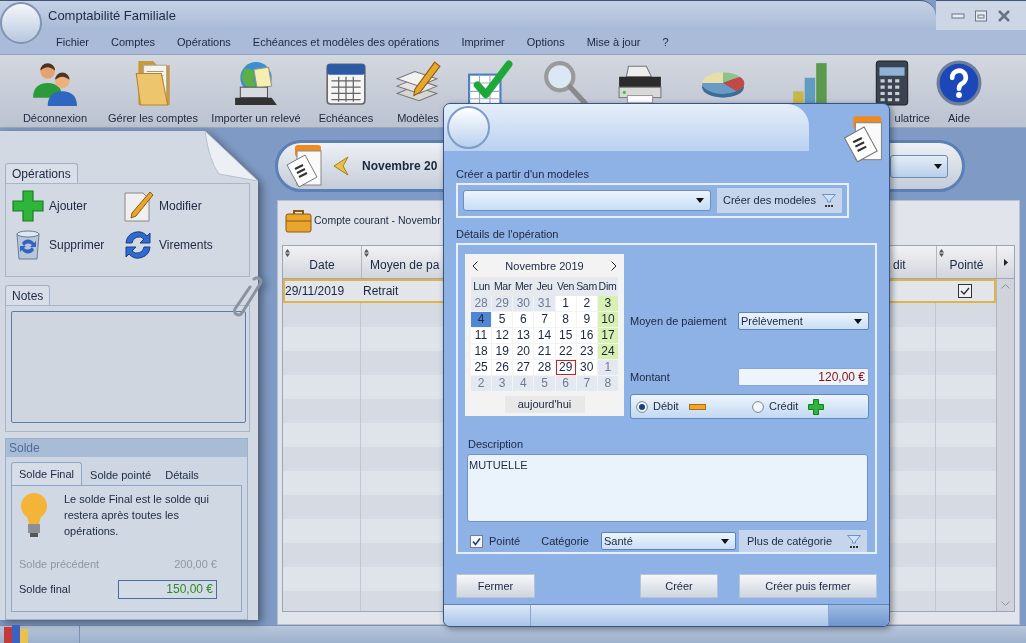 The width and height of the screenshot is (1026, 643). Describe the element at coordinates (167, 244) in the screenshot. I see `transfers-button: Virements` at that location.